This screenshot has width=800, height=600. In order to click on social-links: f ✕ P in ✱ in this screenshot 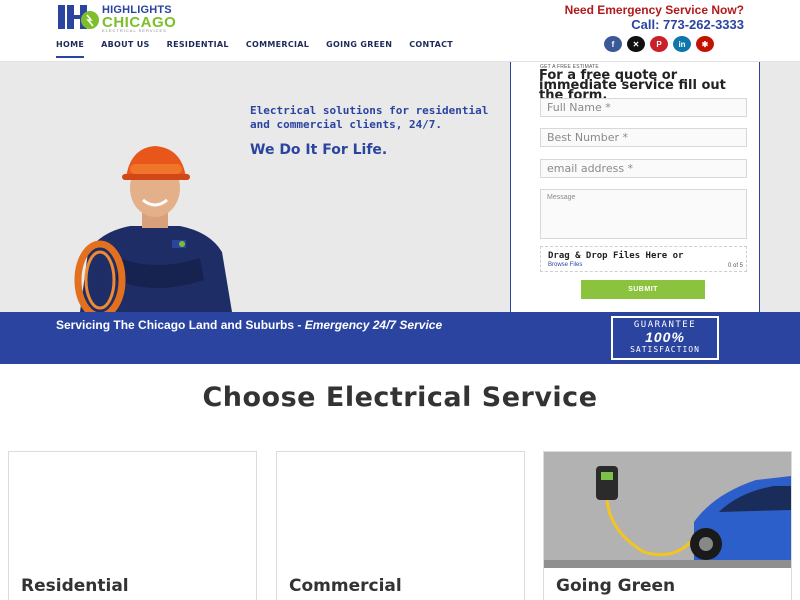, I will do `click(659, 44)`.